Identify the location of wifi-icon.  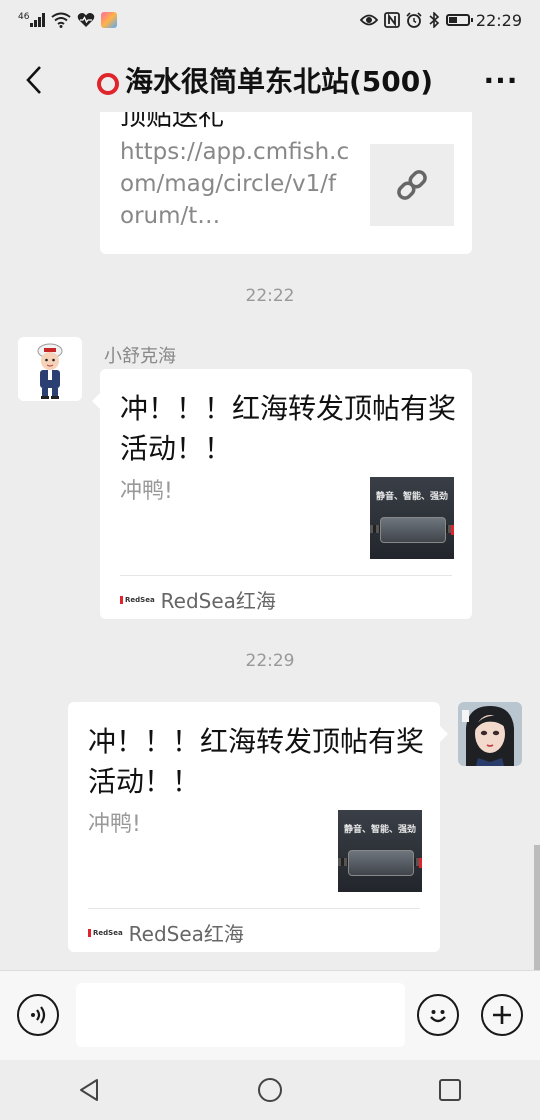
(61, 20).